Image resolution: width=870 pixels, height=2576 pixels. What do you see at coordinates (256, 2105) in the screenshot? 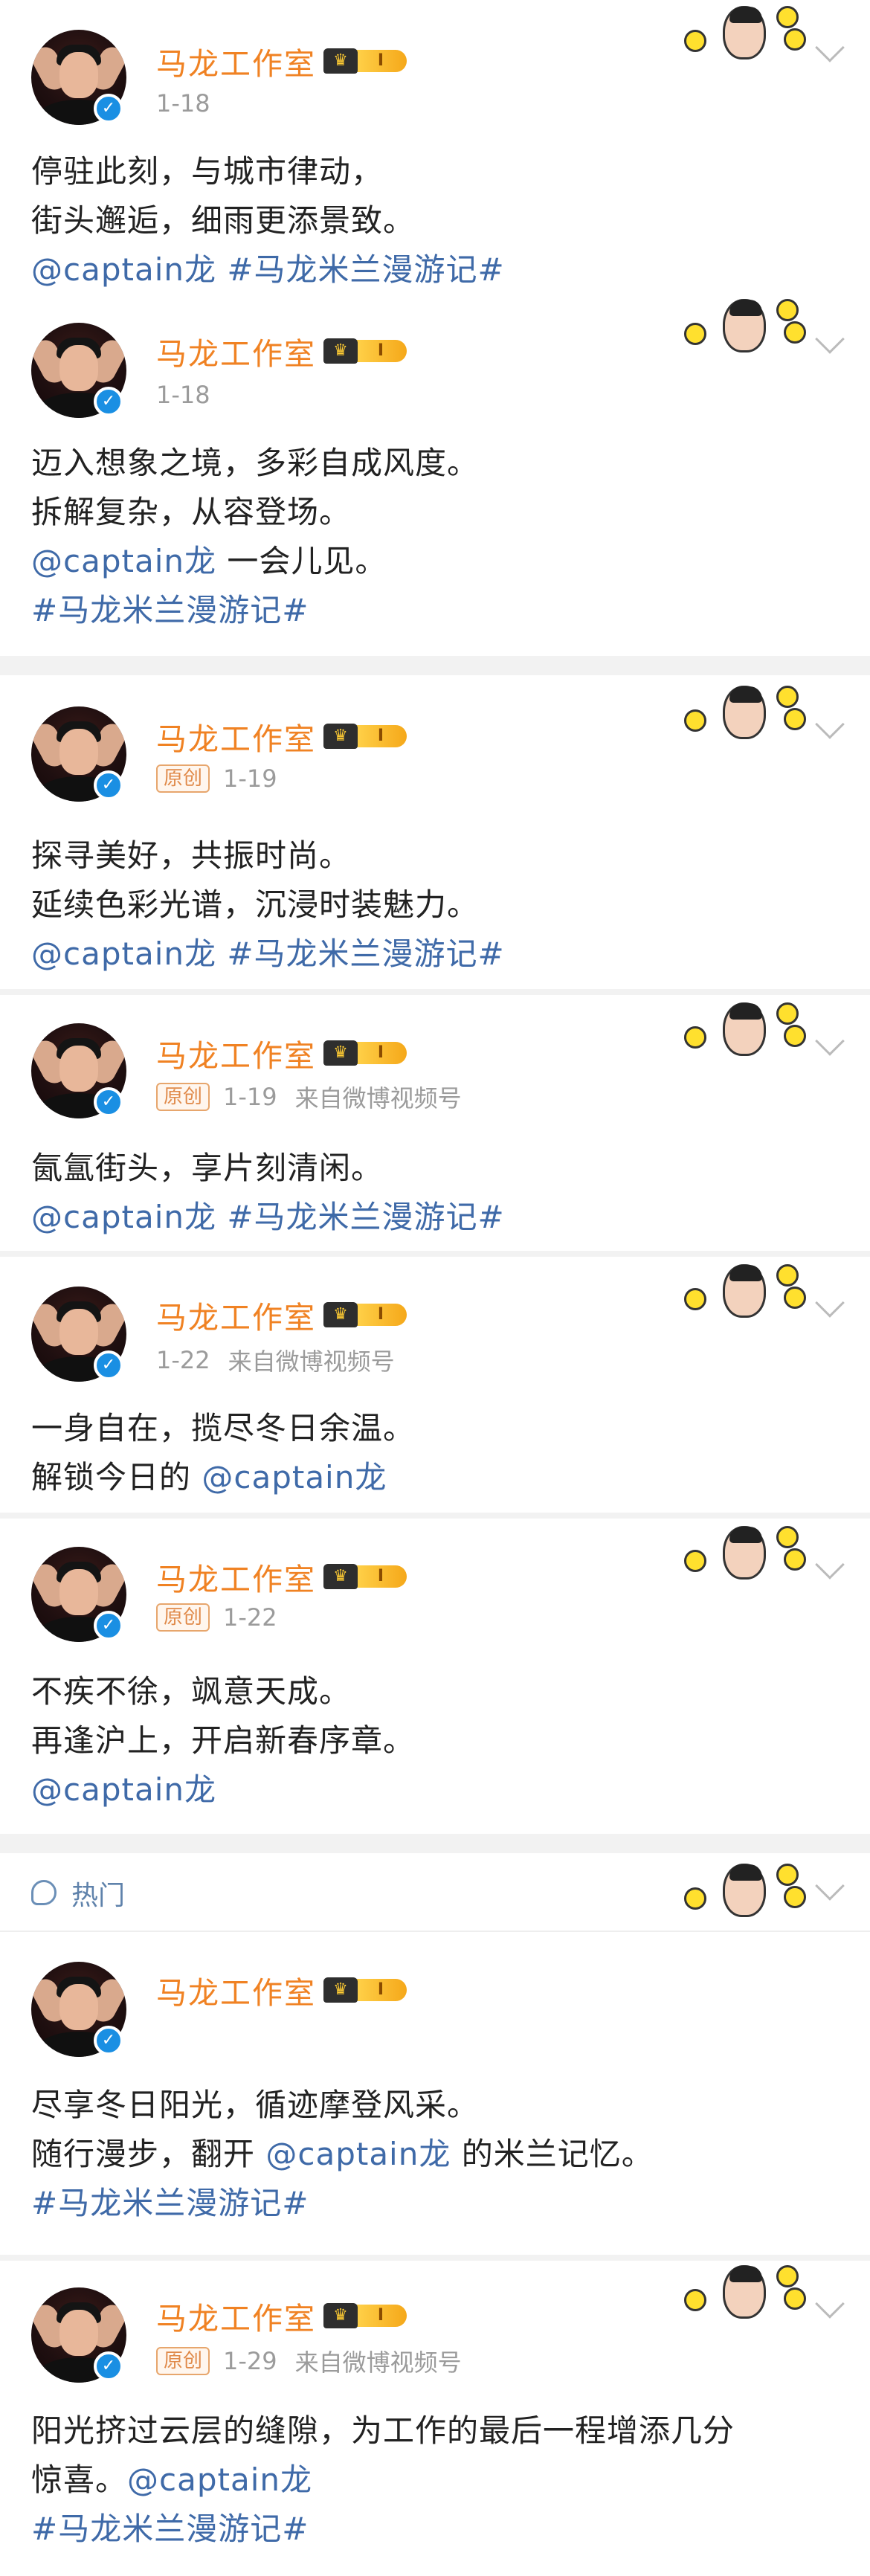
I see `post-line: 尽享冬日阳光，循迹摩登风采。` at bounding box center [256, 2105].